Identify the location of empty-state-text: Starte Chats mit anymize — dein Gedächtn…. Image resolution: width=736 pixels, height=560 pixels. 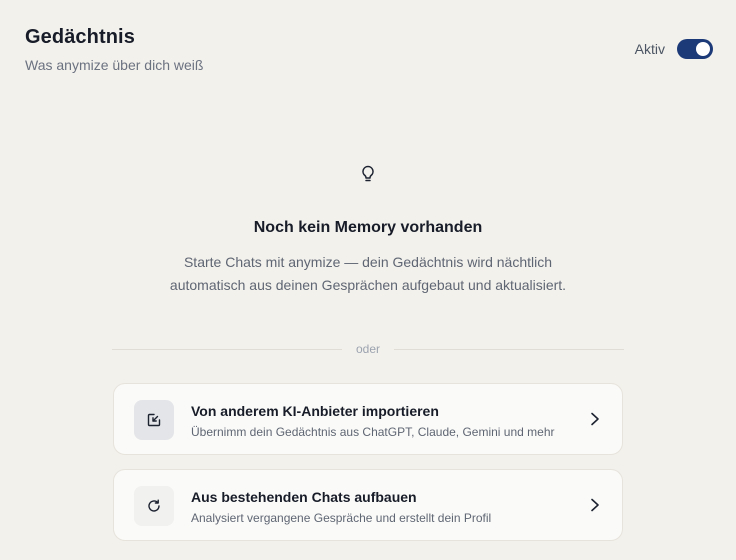
(368, 273).